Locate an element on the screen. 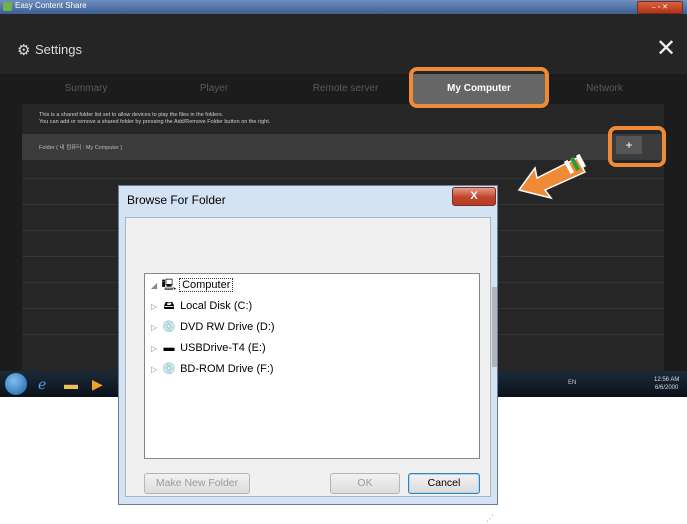 This screenshot has height=524, width=687. tree-item-local-disk: ▷ 🖴 Local Disk (C:) is located at coordinates (201, 306).